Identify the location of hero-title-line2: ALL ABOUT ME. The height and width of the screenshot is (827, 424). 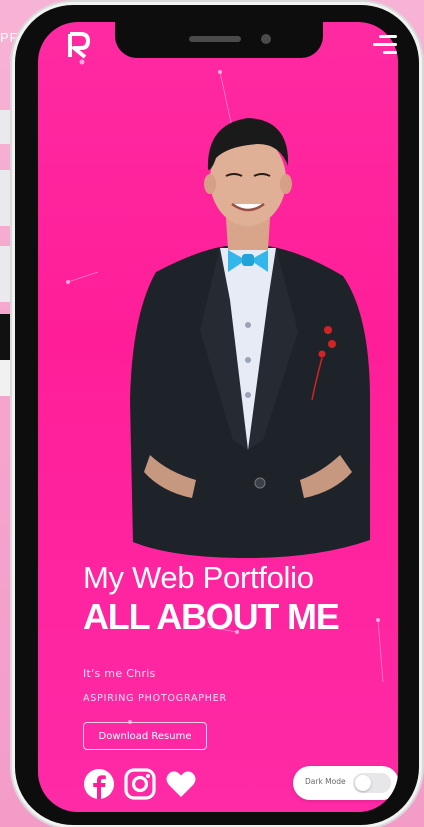
(211, 616).